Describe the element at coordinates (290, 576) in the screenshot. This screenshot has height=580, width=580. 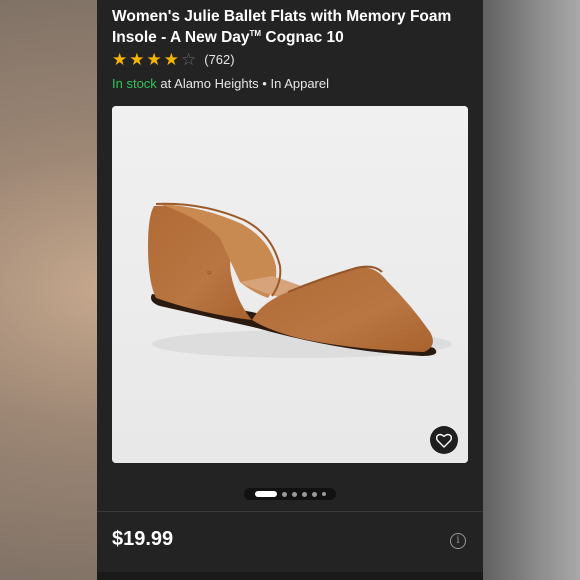
I see `bottom-bar` at that location.